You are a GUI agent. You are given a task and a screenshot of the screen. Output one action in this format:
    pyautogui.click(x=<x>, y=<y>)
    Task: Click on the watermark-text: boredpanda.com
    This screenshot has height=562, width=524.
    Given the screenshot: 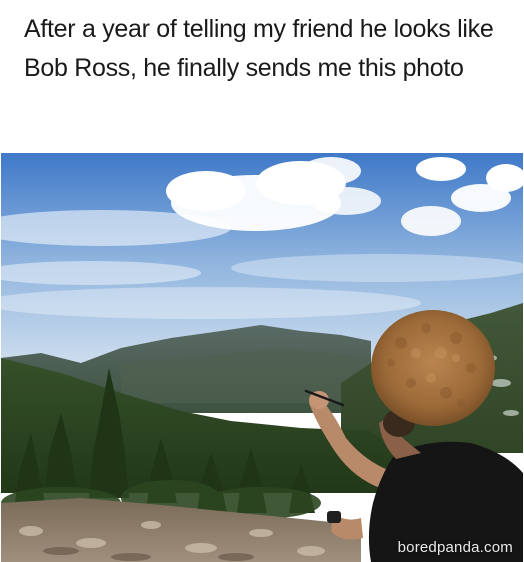 What is the action you would take?
    pyautogui.click(x=455, y=547)
    